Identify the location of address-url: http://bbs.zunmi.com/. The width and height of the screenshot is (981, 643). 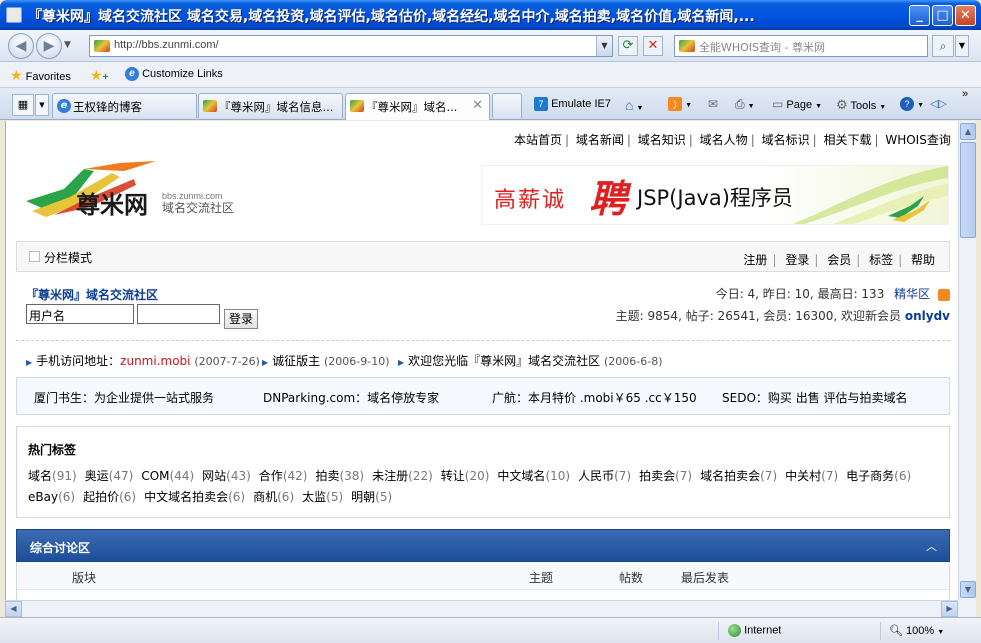
(166, 45).